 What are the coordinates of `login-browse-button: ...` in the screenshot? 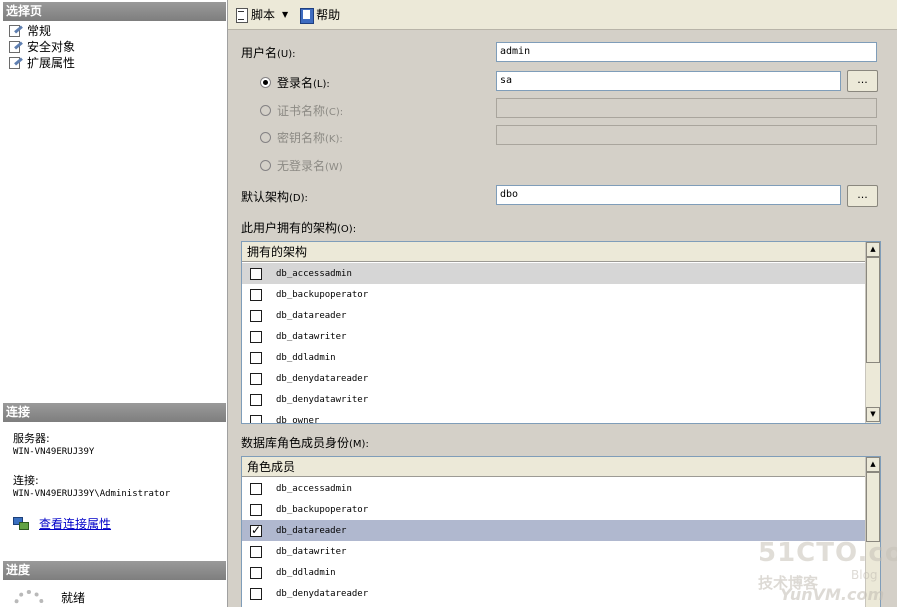 It's located at (862, 81).